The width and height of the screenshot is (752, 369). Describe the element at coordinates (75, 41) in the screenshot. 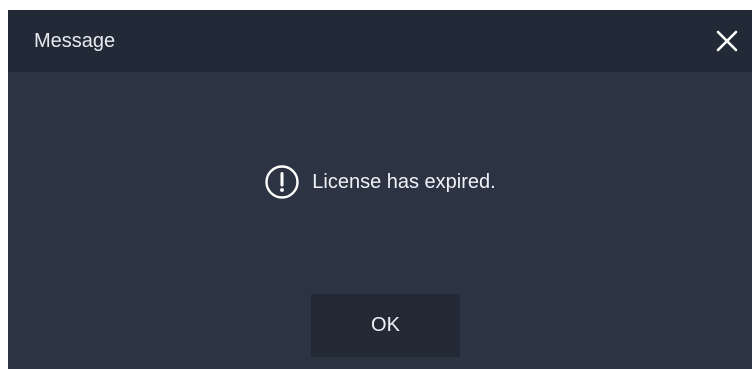

I see `dialog-title: Message` at that location.